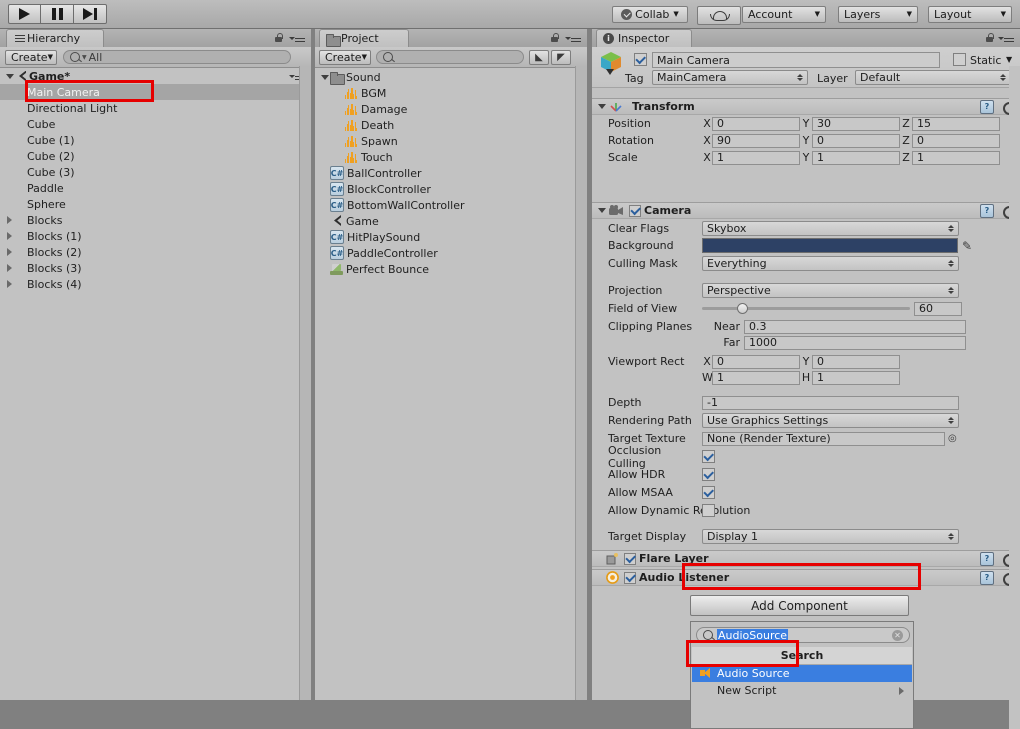 This screenshot has height=729, width=1020. What do you see at coordinates (719, 15) in the screenshot?
I see `cloud-button` at bounding box center [719, 15].